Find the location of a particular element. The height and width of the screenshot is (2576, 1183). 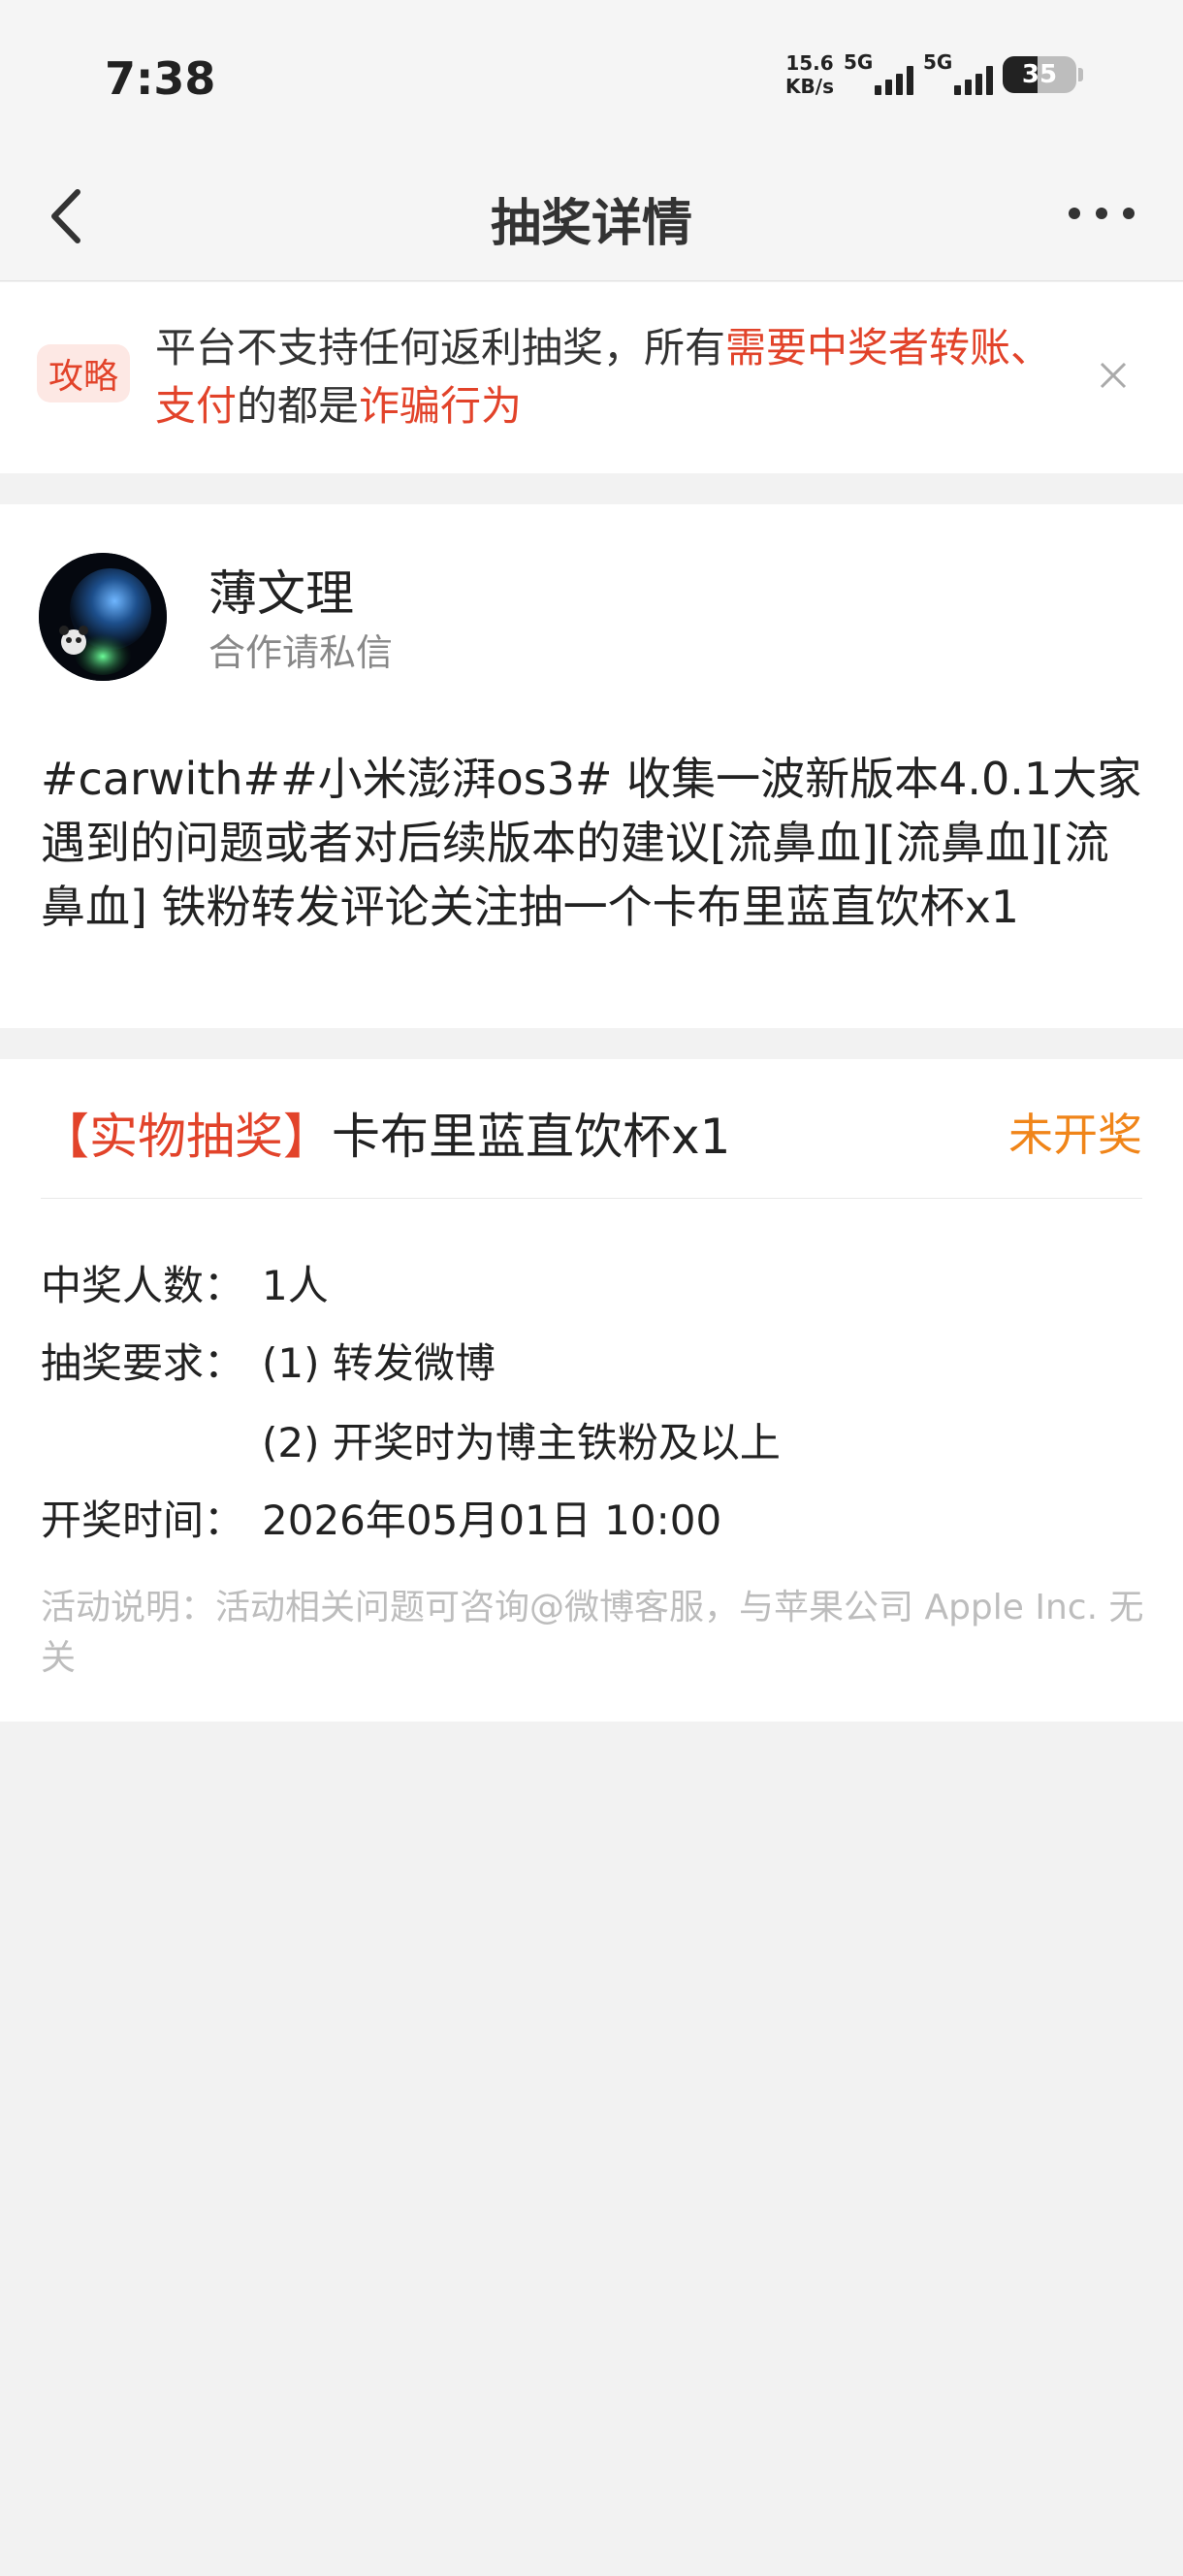

notice-tag: 攻略 is located at coordinates (84, 373).